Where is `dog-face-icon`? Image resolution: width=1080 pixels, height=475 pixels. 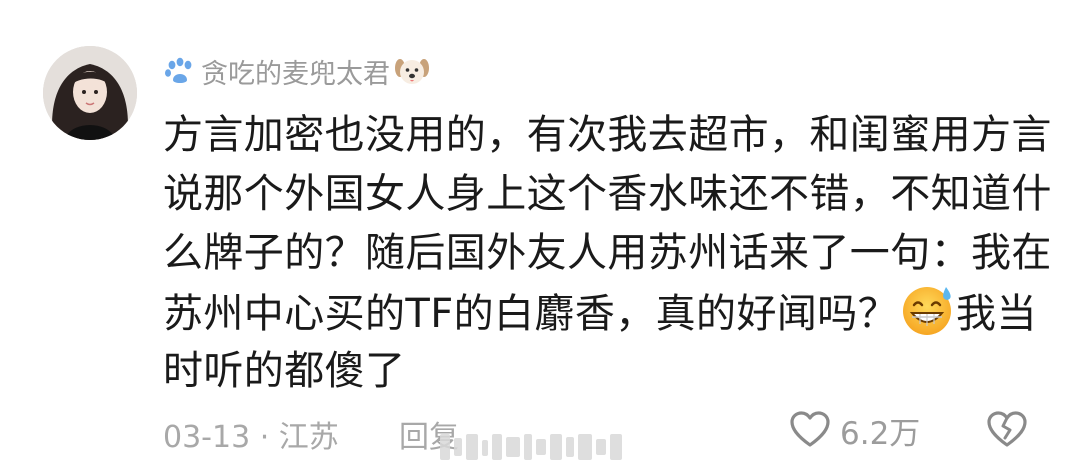
dog-face-icon is located at coordinates (412, 71).